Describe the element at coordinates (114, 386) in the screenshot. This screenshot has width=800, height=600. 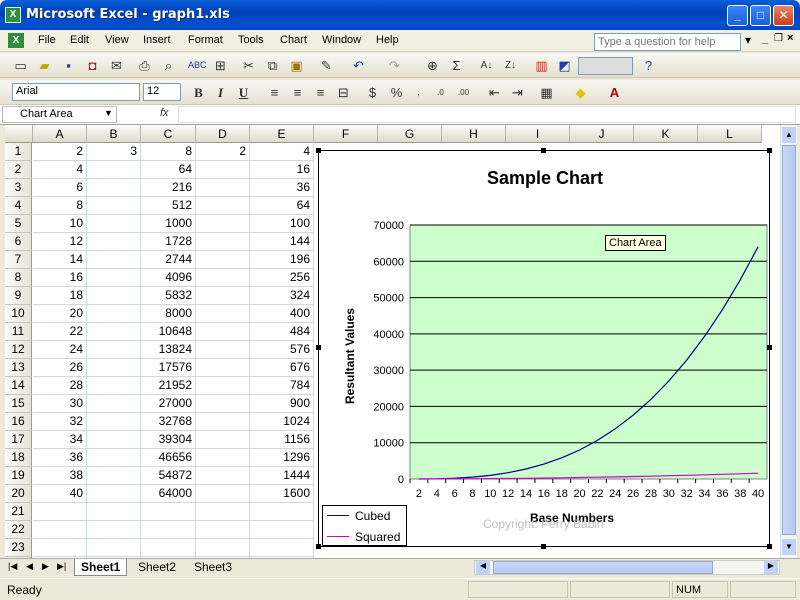
I see `cell-B14` at that location.